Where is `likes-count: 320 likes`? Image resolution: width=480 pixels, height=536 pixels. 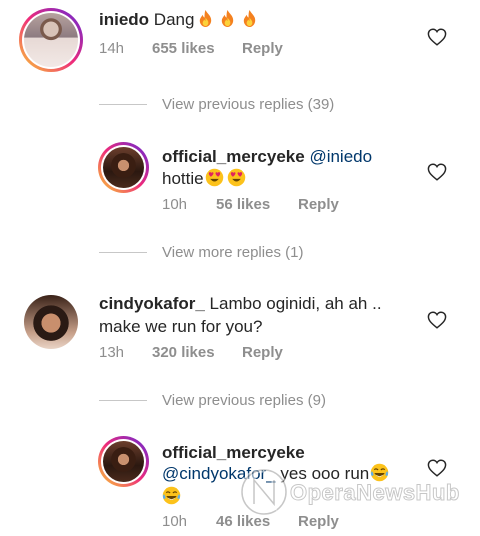
likes-count: 320 likes is located at coordinates (183, 352).